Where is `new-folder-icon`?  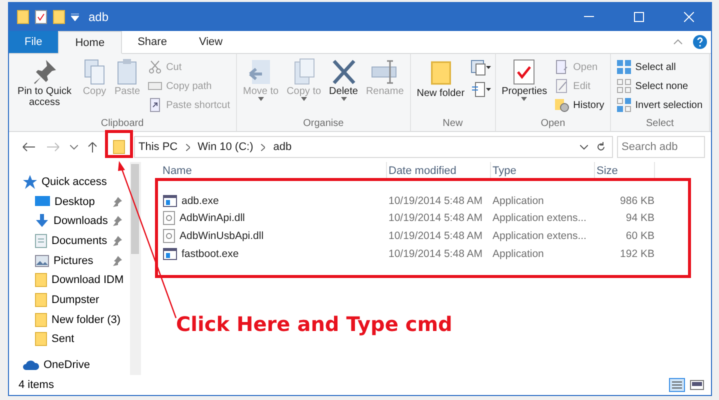 new-folder-icon is located at coordinates (58, 17).